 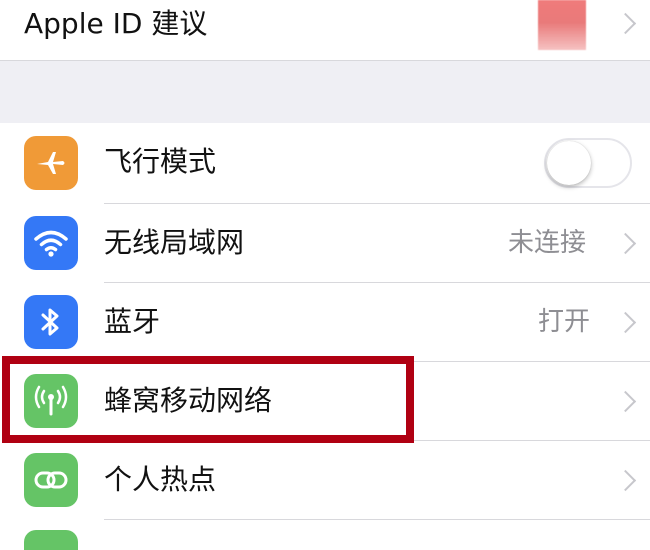 I want to click on personal-hotspot-label: 个人热点, so click(x=160, y=479).